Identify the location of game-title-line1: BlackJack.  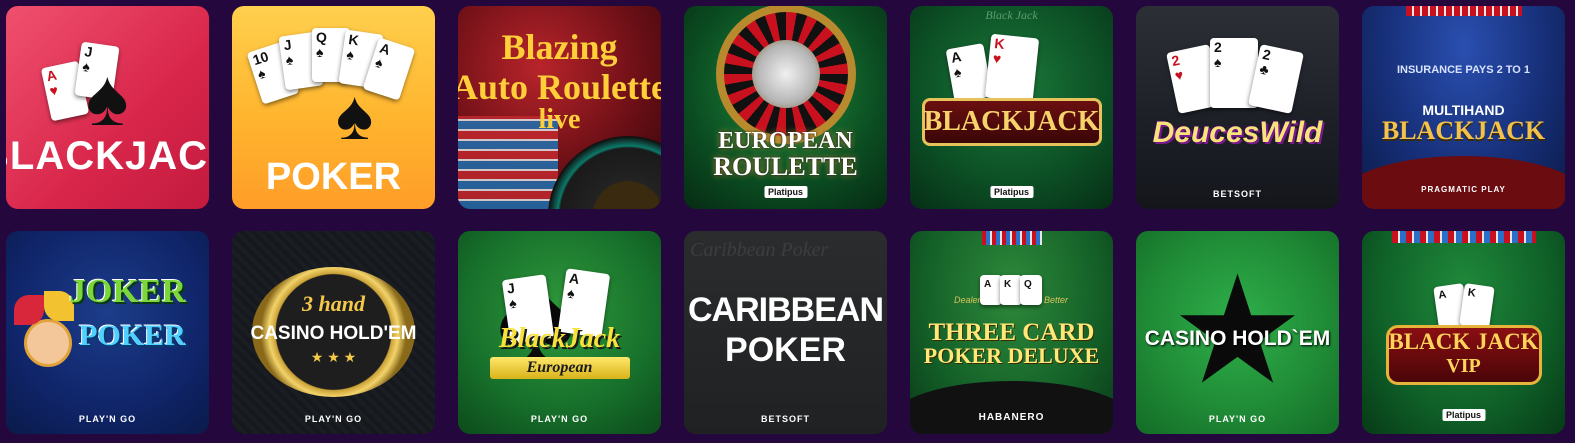
(559, 338).